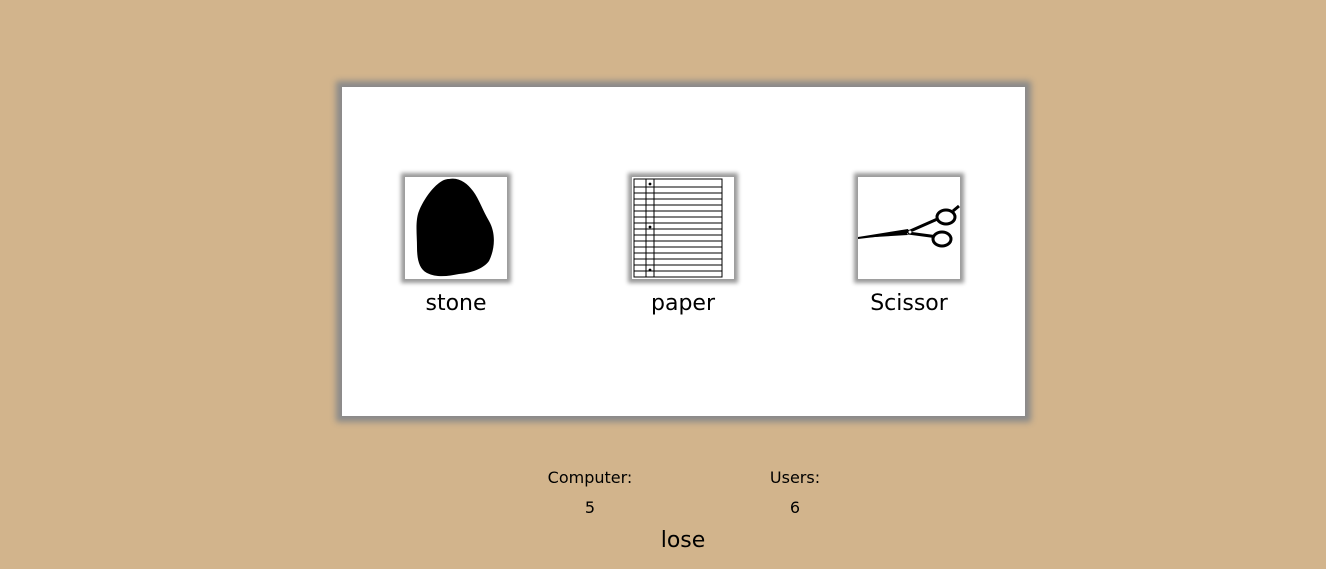  I want to click on choice-stone: stone, so click(456, 247).